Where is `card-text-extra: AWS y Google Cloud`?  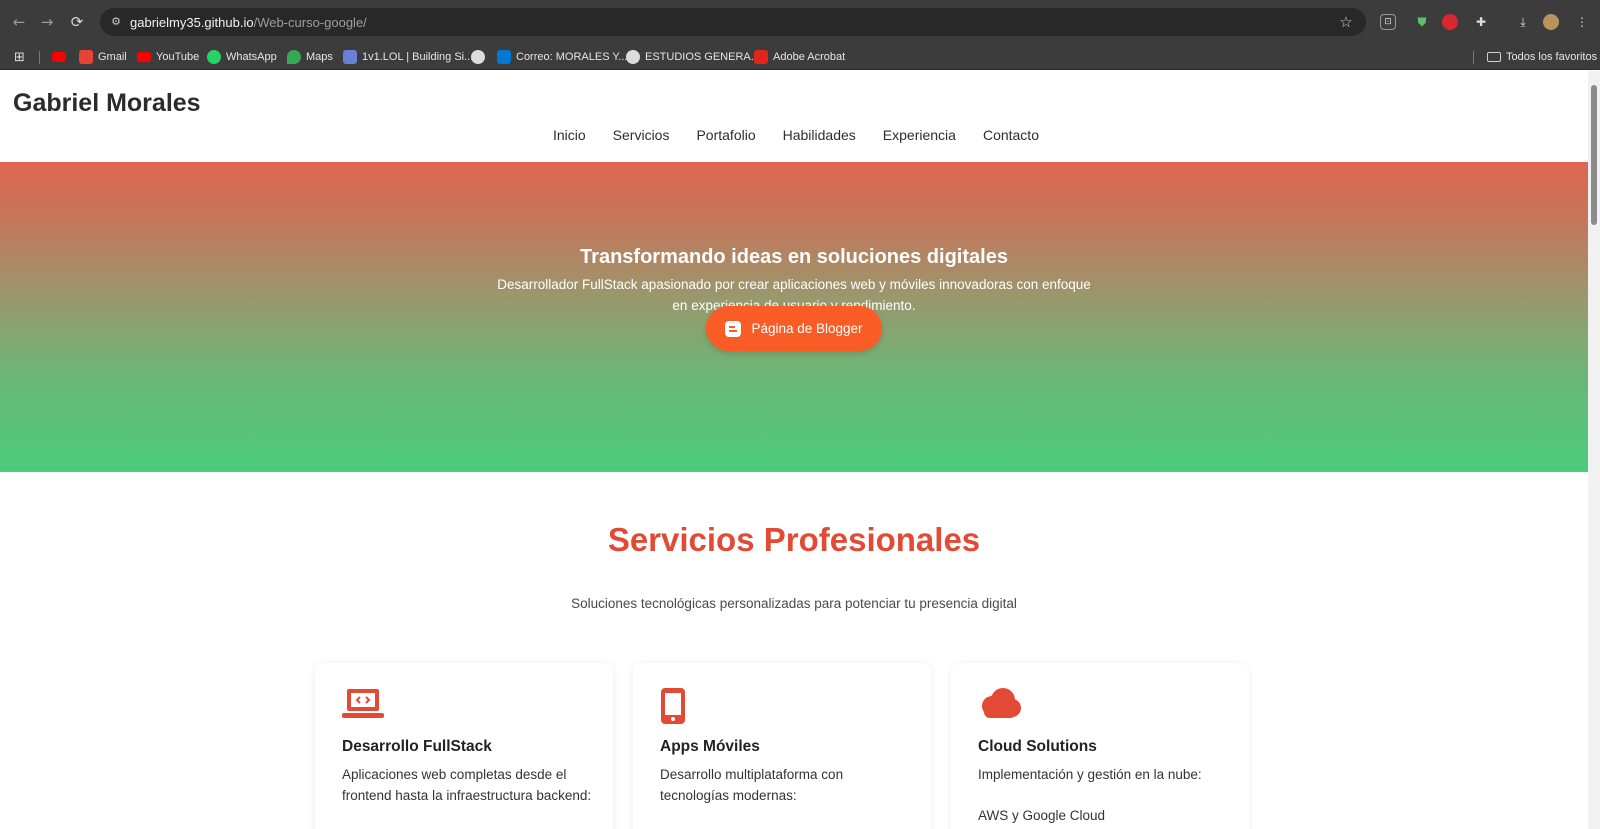 card-text-extra: AWS y Google Cloud is located at coordinates (1042, 815).